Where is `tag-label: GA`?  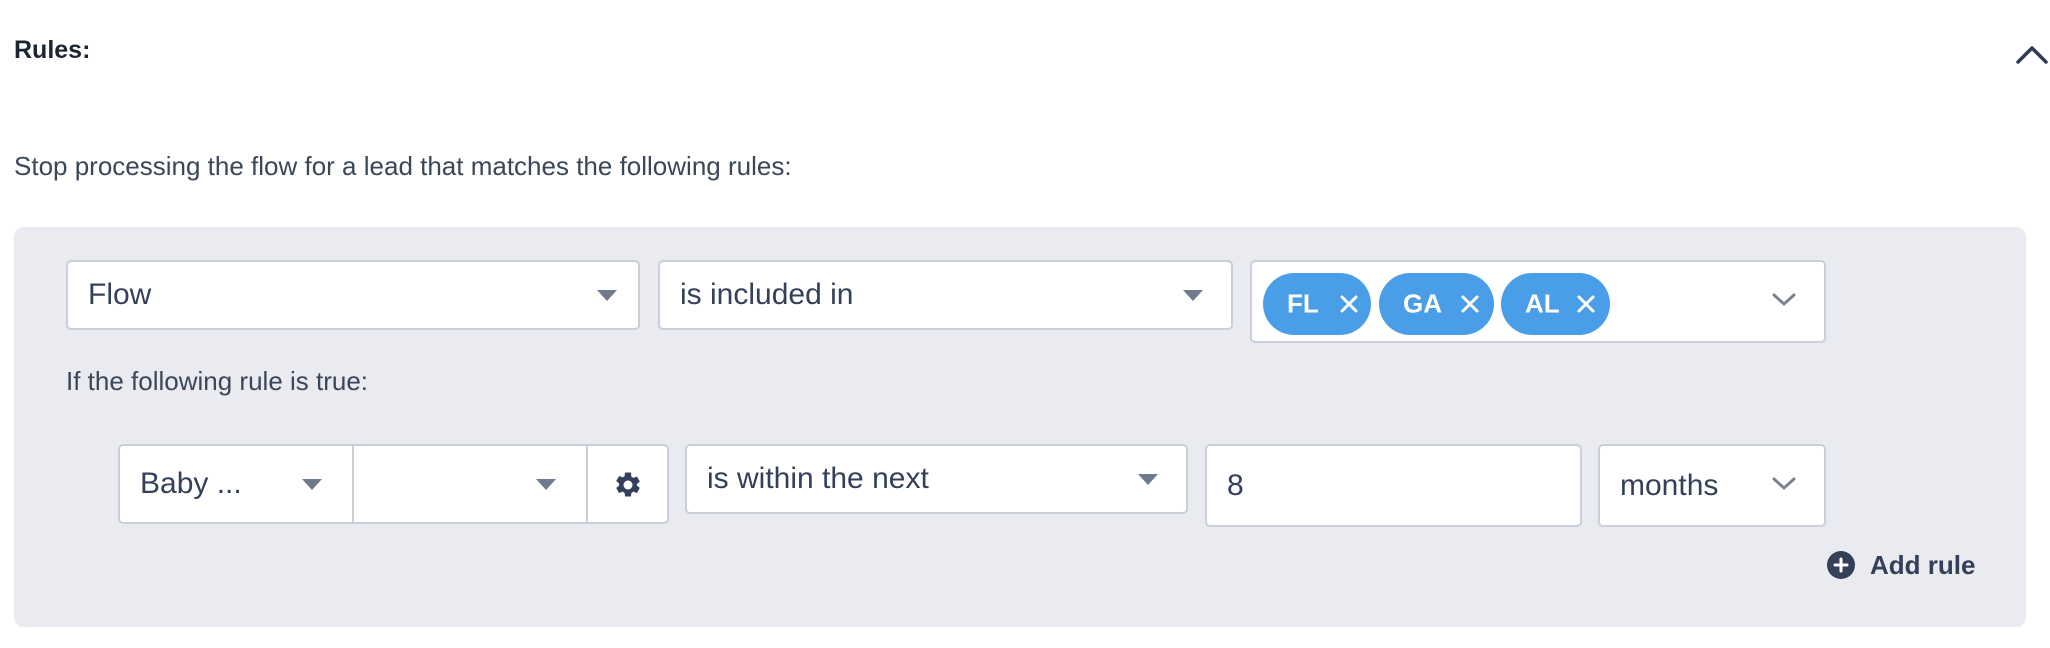
tag-label: GA is located at coordinates (1422, 303).